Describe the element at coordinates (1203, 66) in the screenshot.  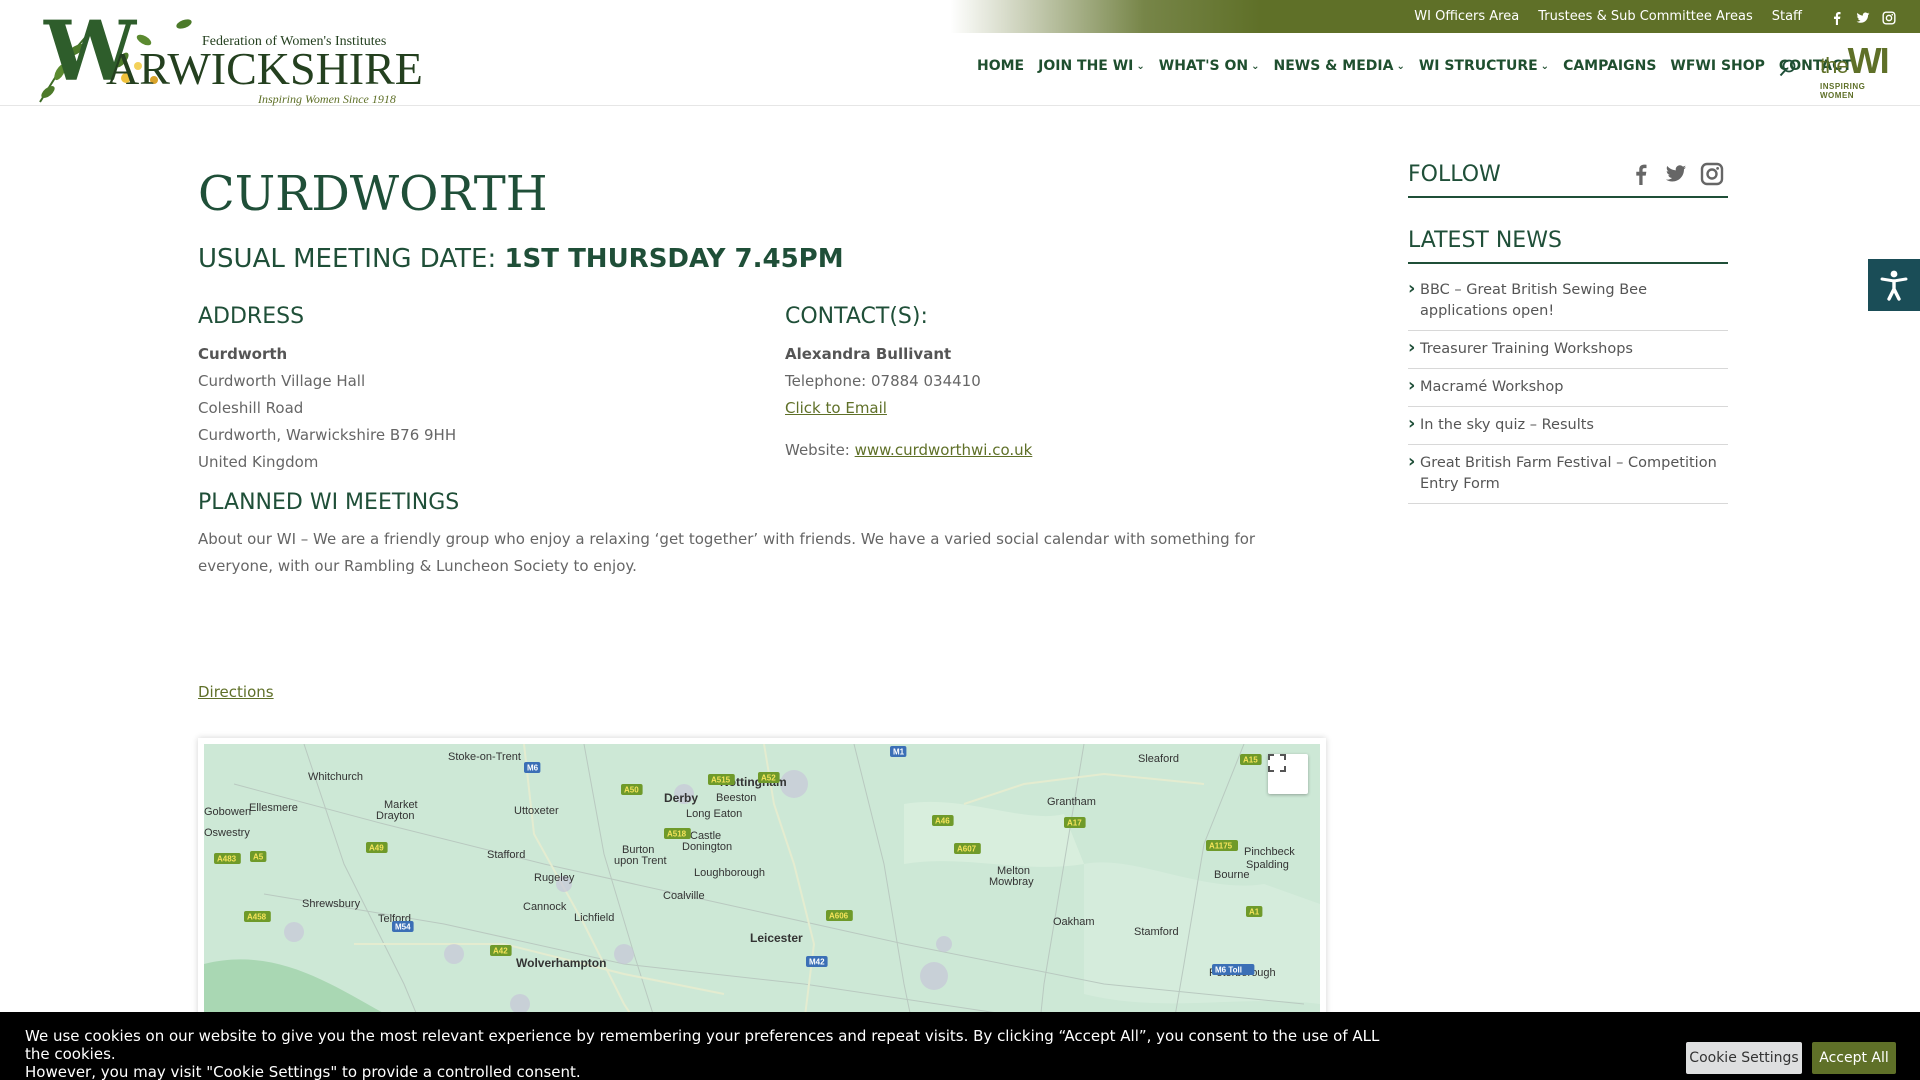
I see `nav-whats-on-label: WHAT'S ON` at that location.